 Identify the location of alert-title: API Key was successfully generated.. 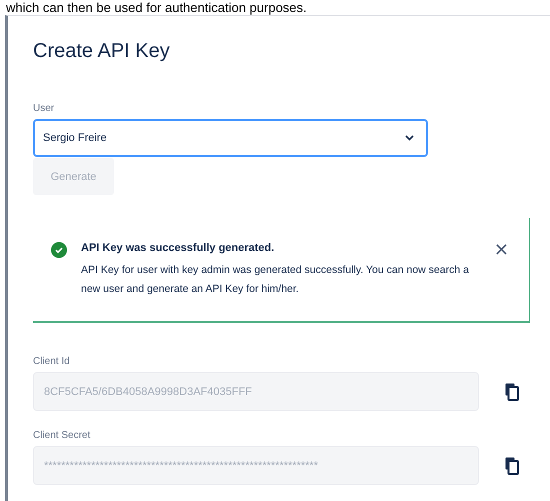
(177, 248).